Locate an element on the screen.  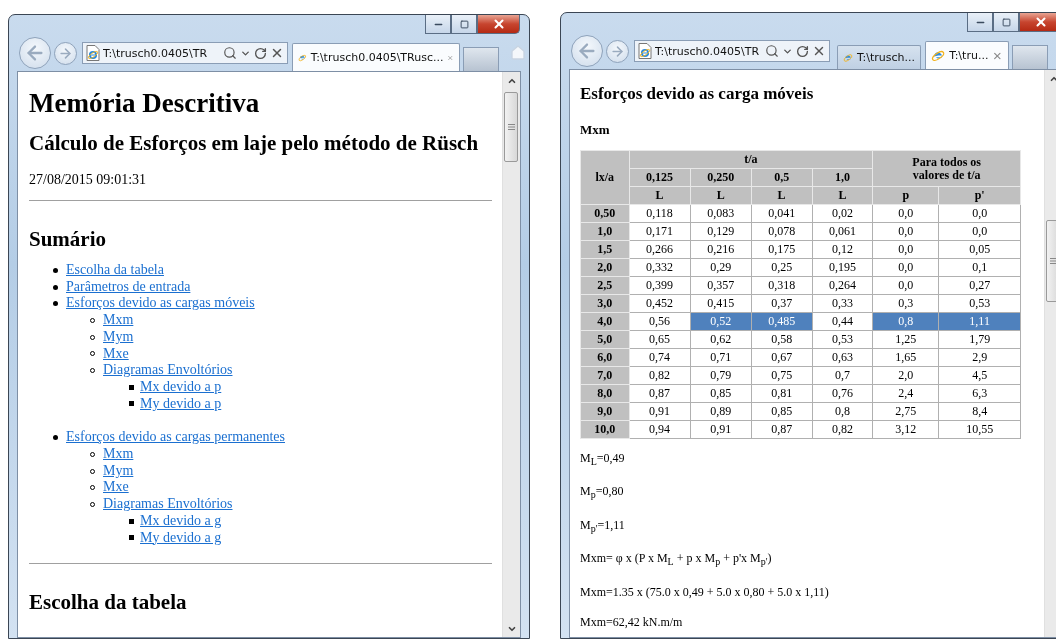
toc-link: Esforços devido as cargas móveis is located at coordinates (160, 304).